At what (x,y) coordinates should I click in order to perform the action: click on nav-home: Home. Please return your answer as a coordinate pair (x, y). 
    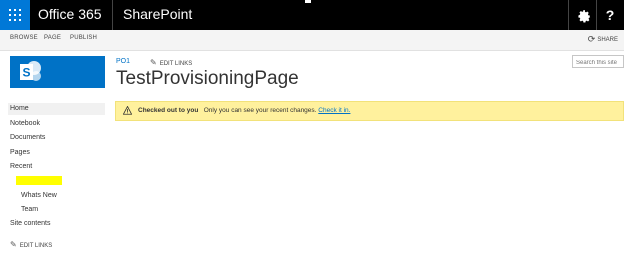
    Looking at the image, I should click on (19, 108).